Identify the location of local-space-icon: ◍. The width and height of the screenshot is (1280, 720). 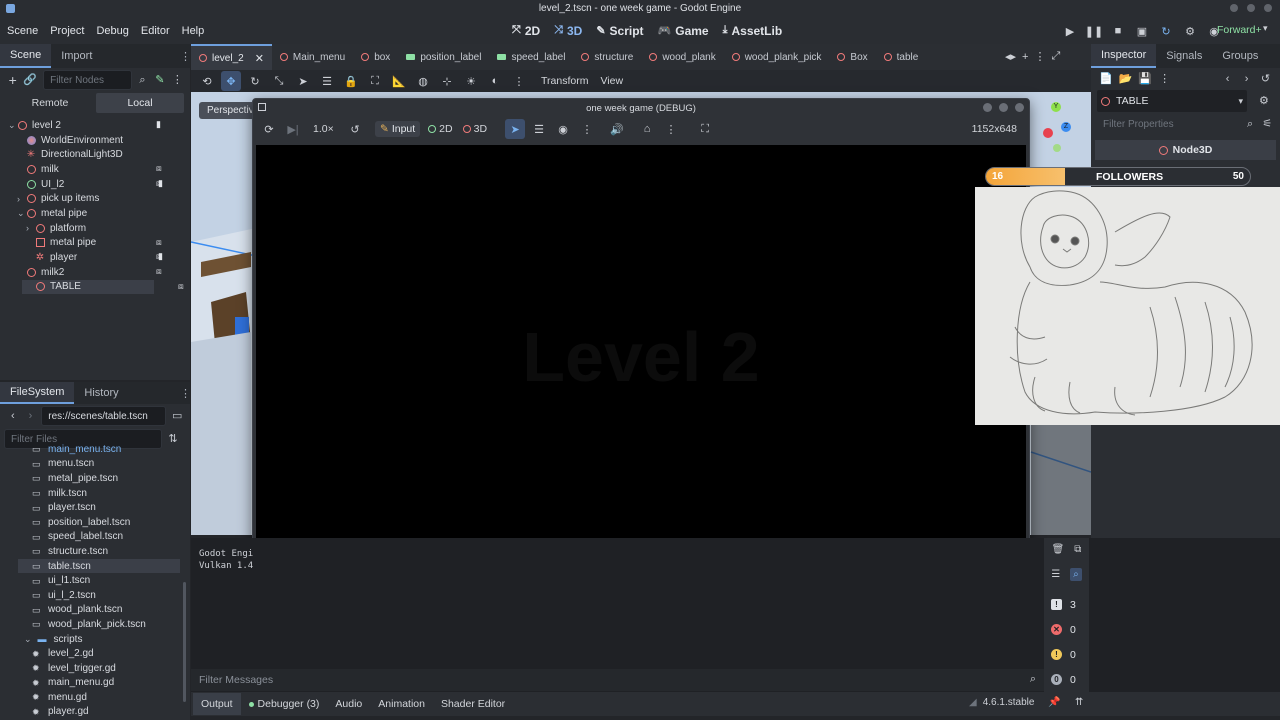
(423, 81).